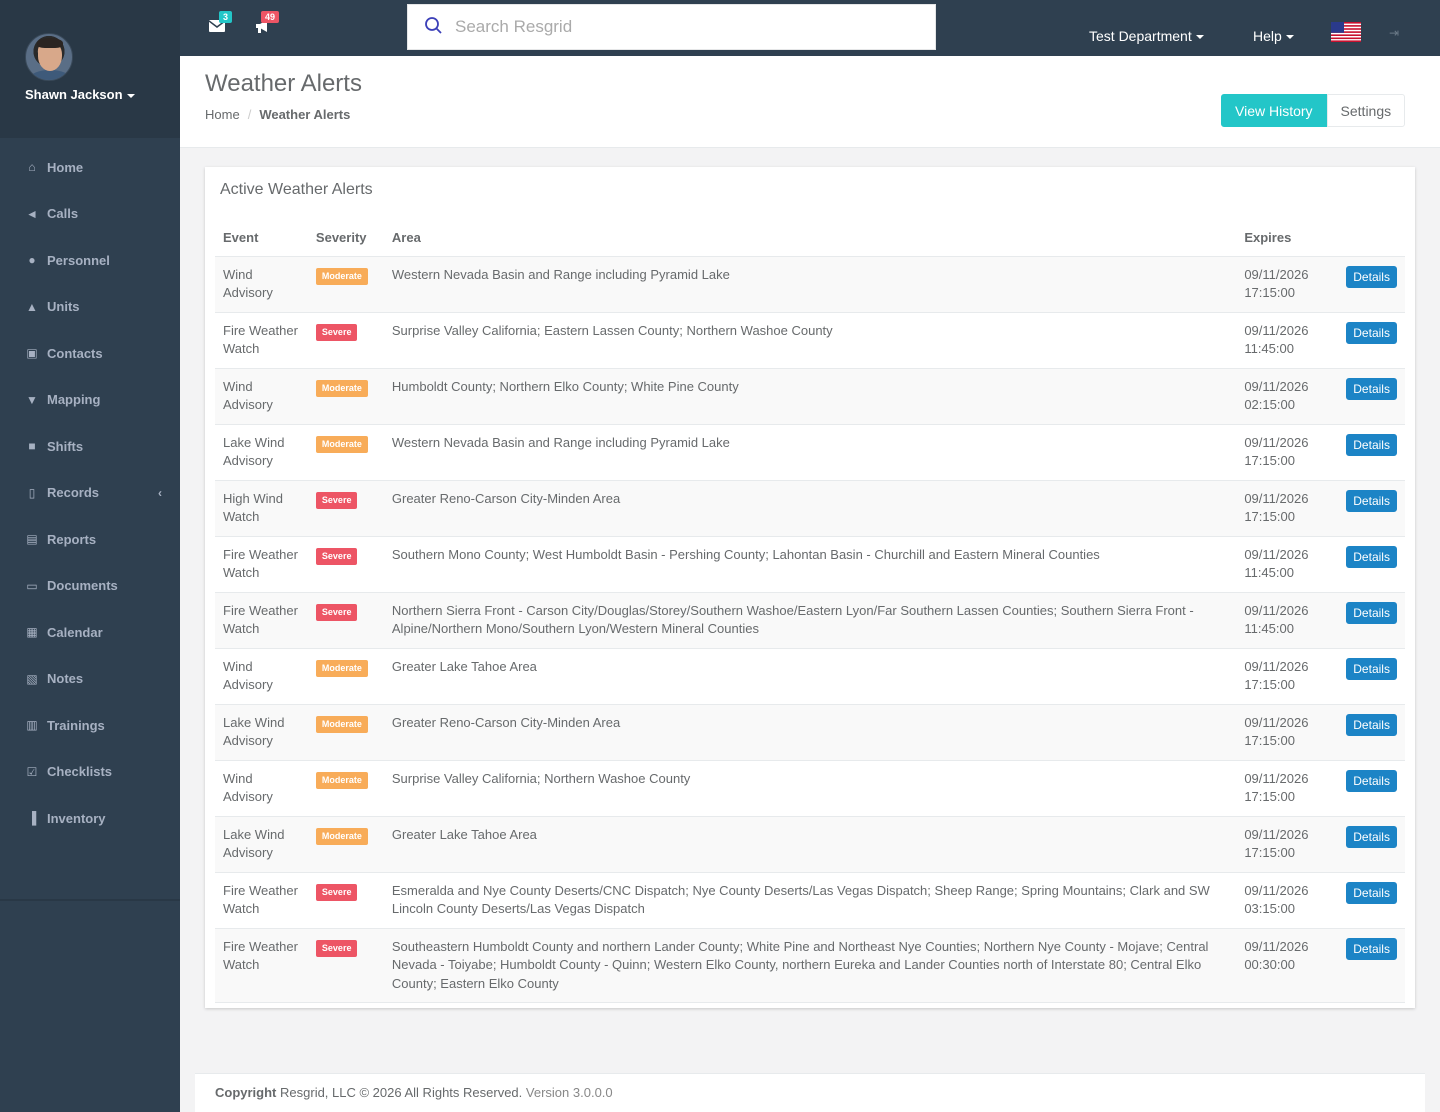 The width and height of the screenshot is (1440, 1112). Describe the element at coordinates (1346, 32) in the screenshot. I see `us-flag-icon` at that location.